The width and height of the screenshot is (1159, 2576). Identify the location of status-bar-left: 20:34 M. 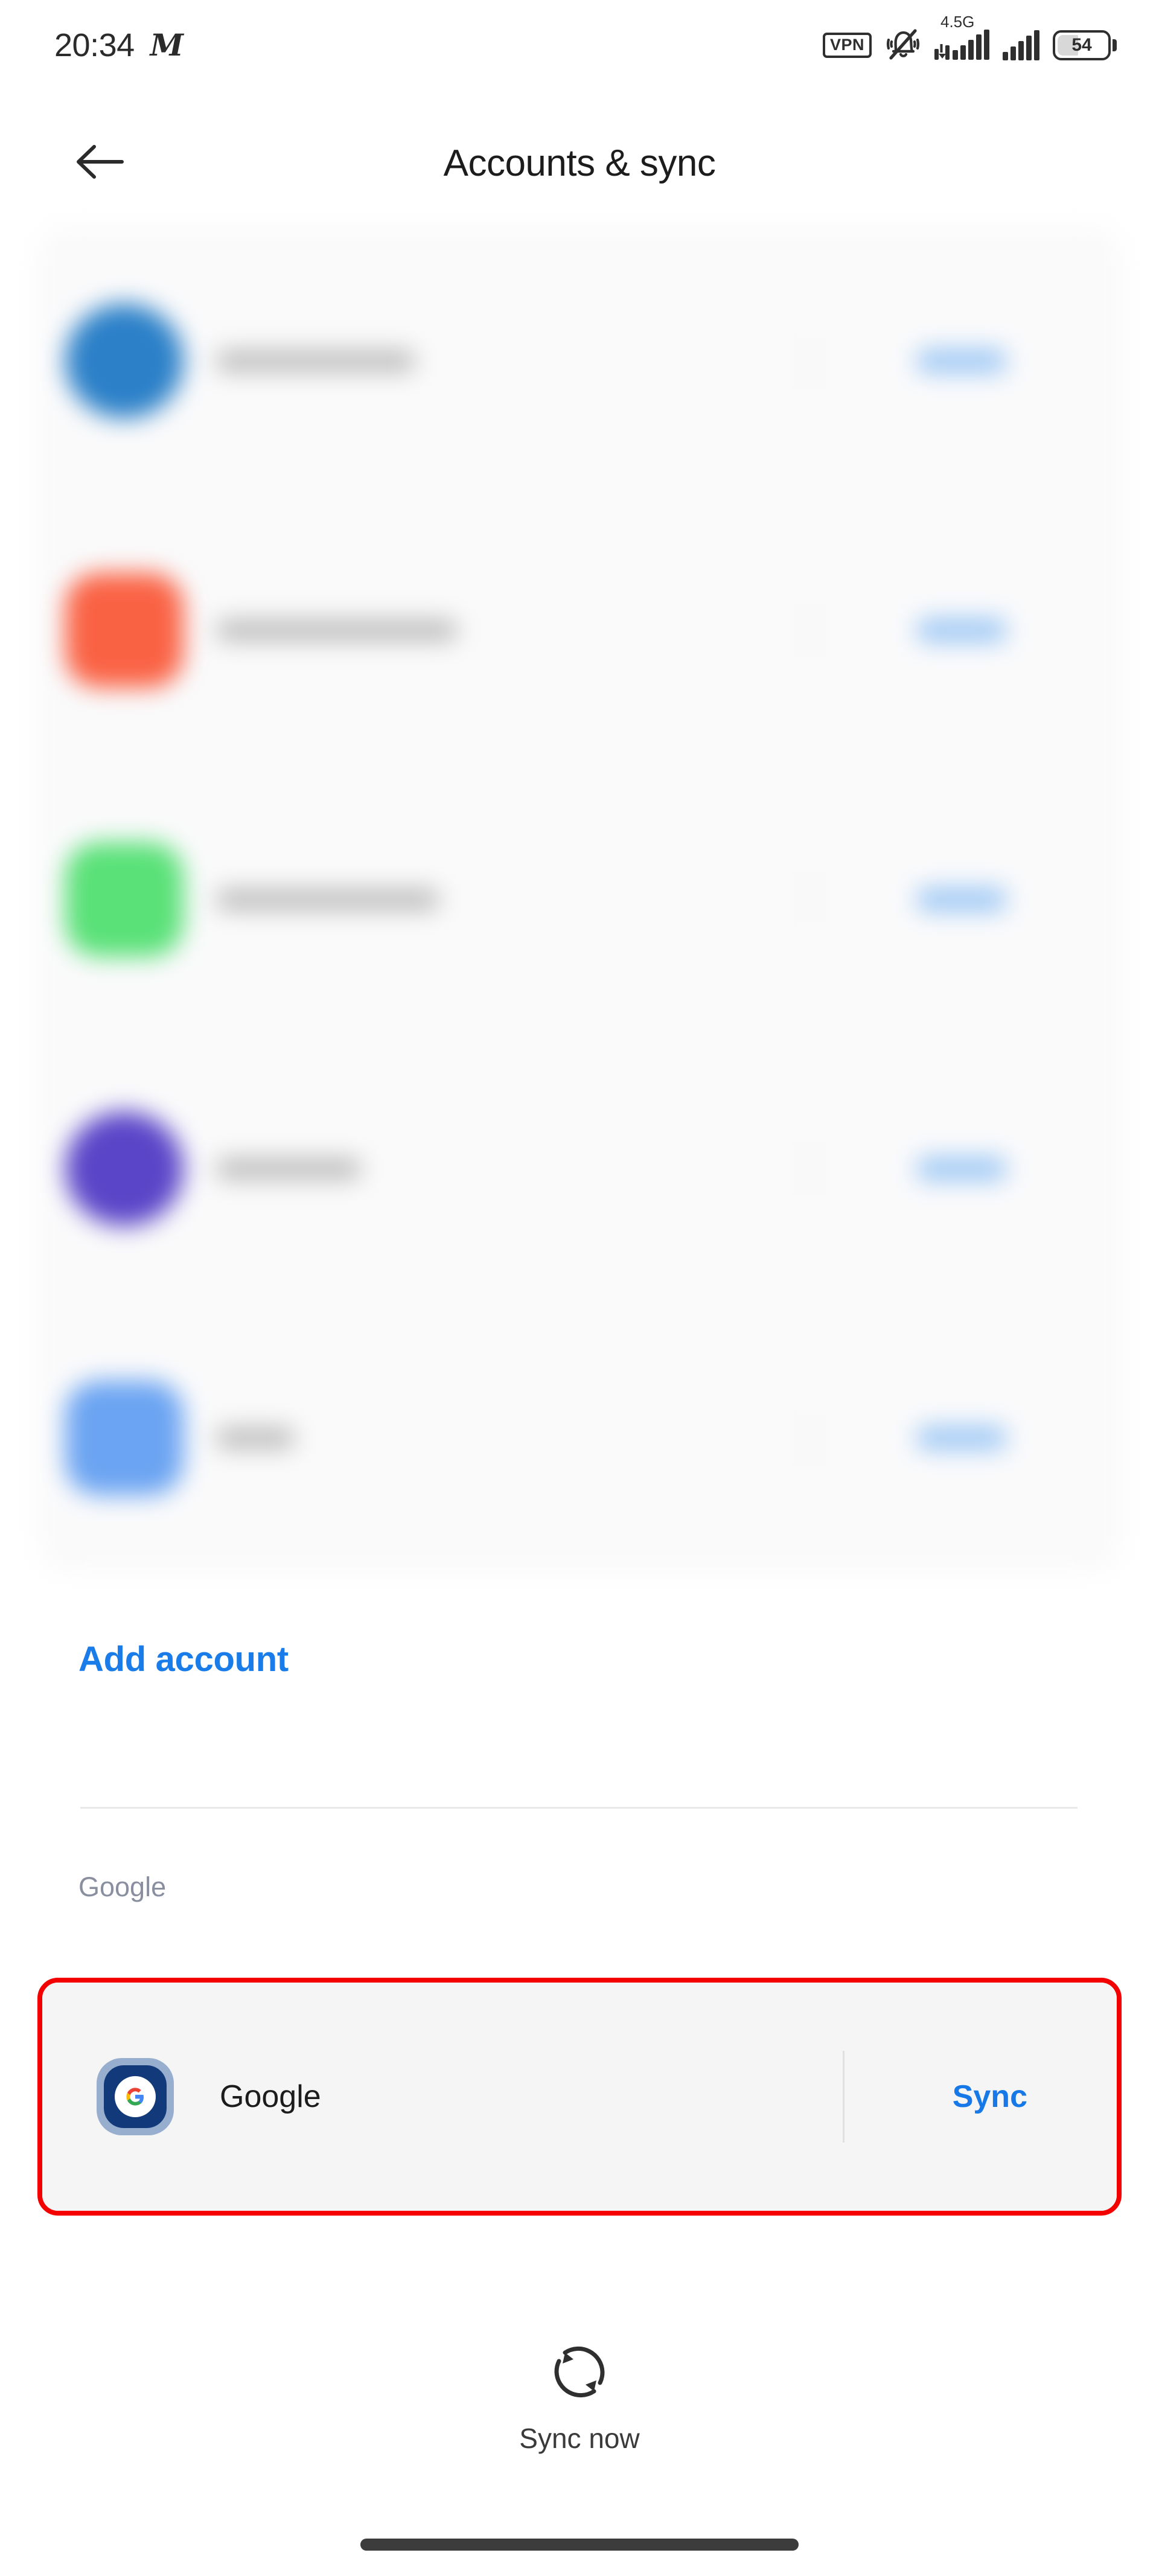
(119, 46).